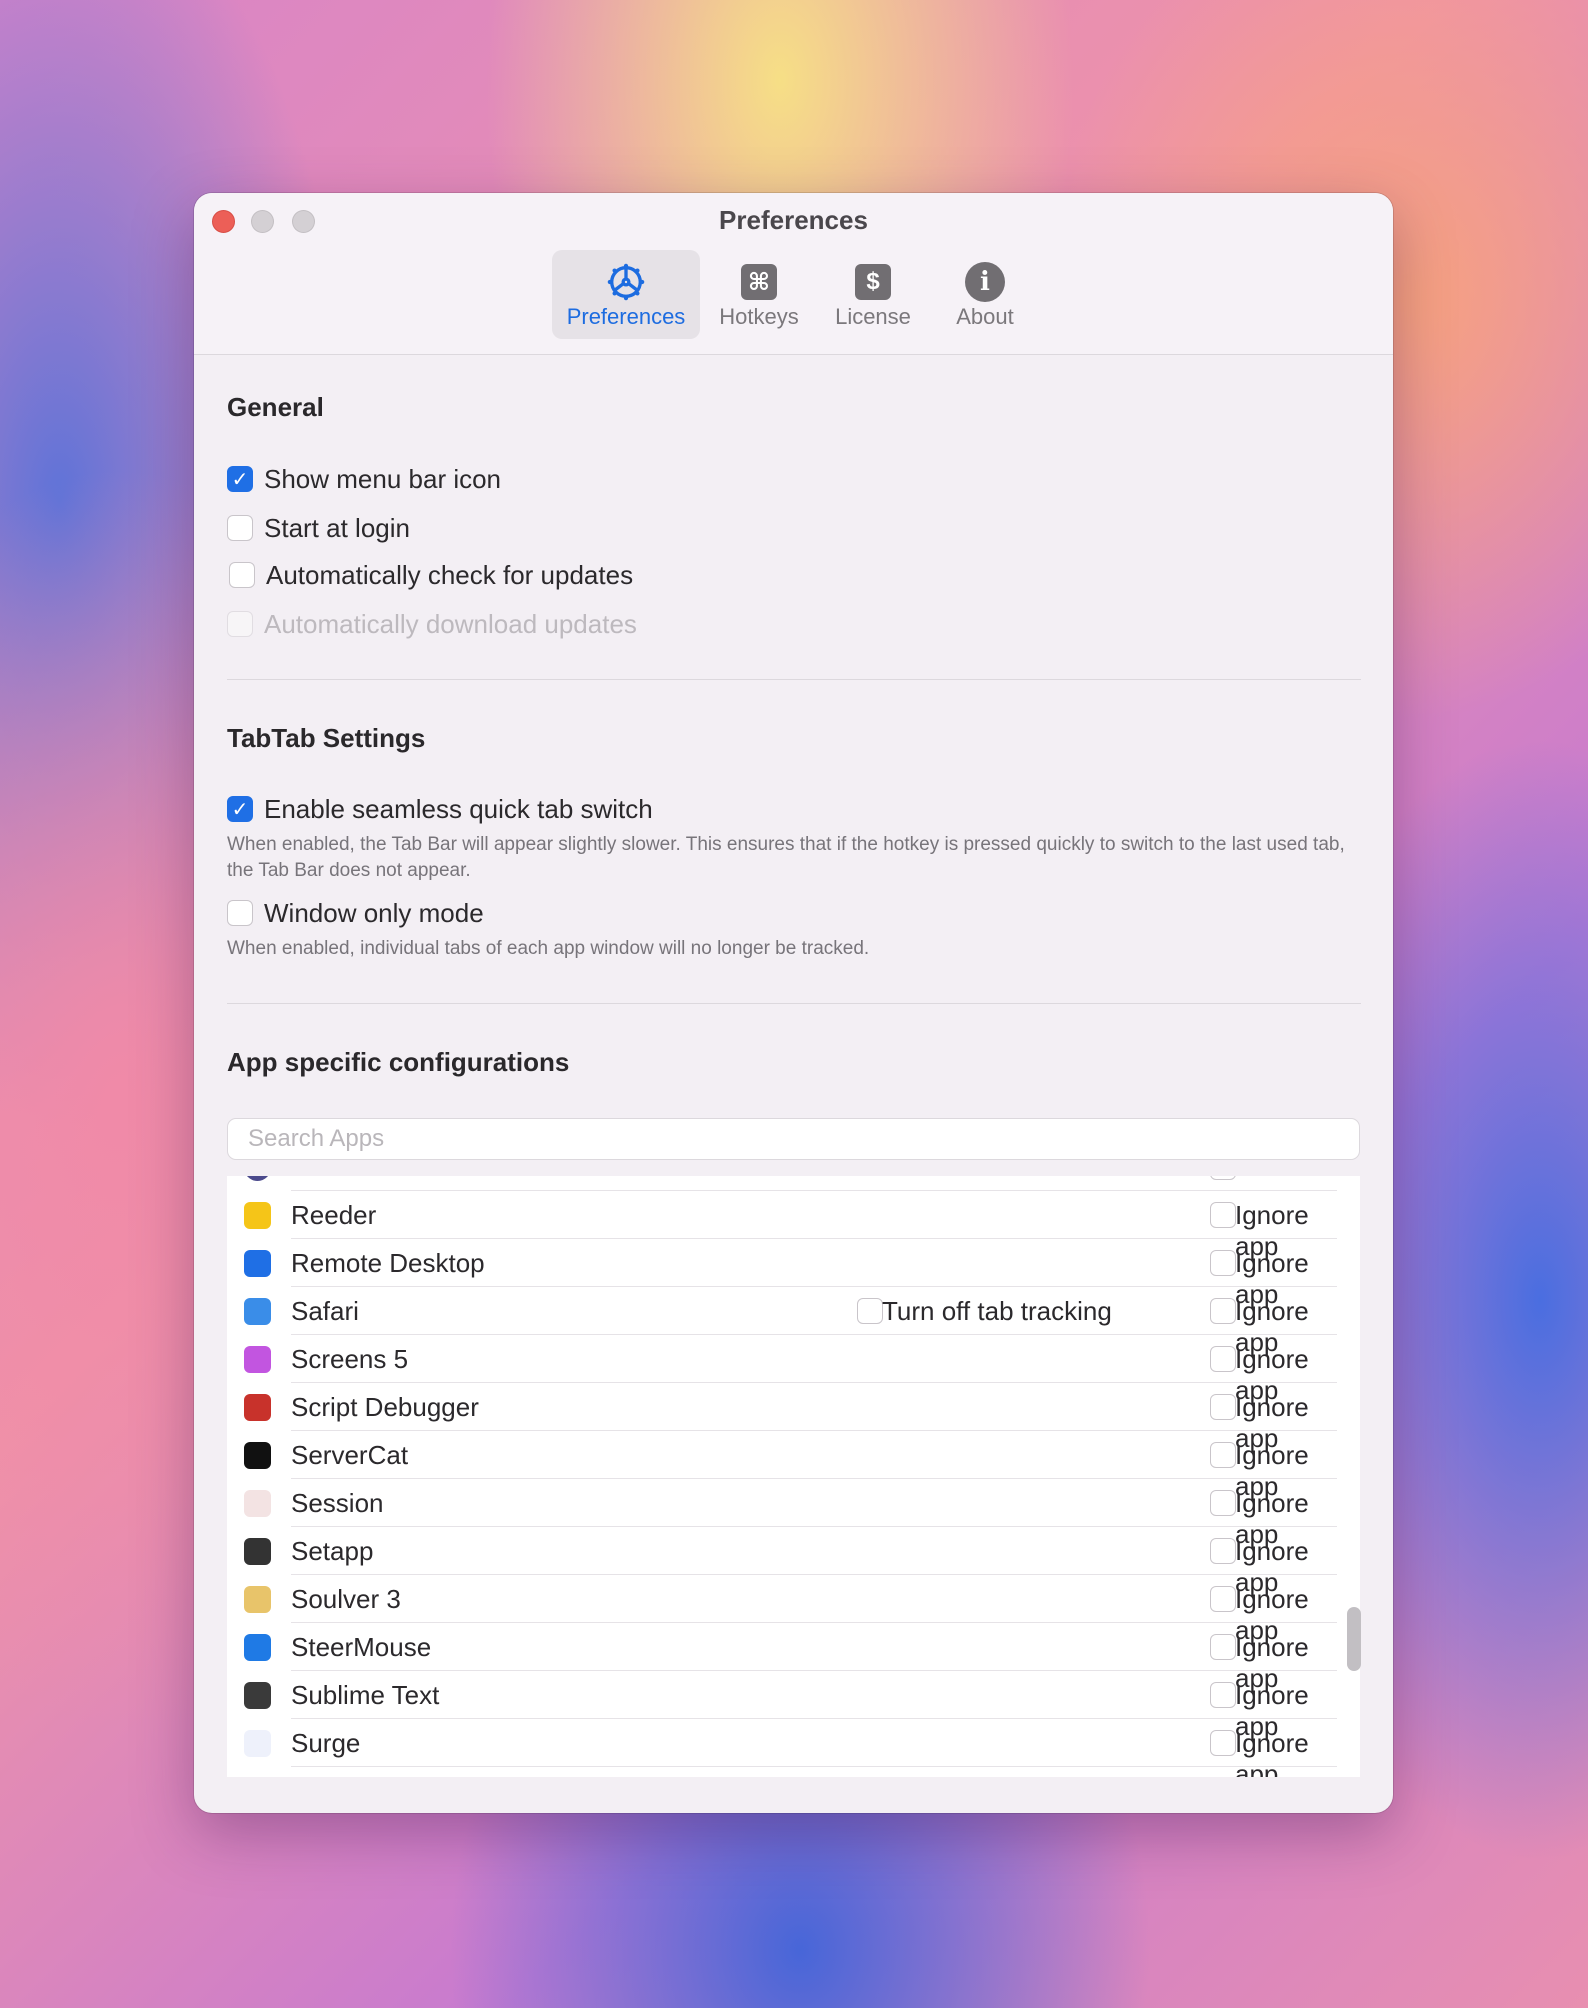  What do you see at coordinates (782, 1322) in the screenshot?
I see `list-item: Safari Turn off tab tracking Ignore app` at bounding box center [782, 1322].